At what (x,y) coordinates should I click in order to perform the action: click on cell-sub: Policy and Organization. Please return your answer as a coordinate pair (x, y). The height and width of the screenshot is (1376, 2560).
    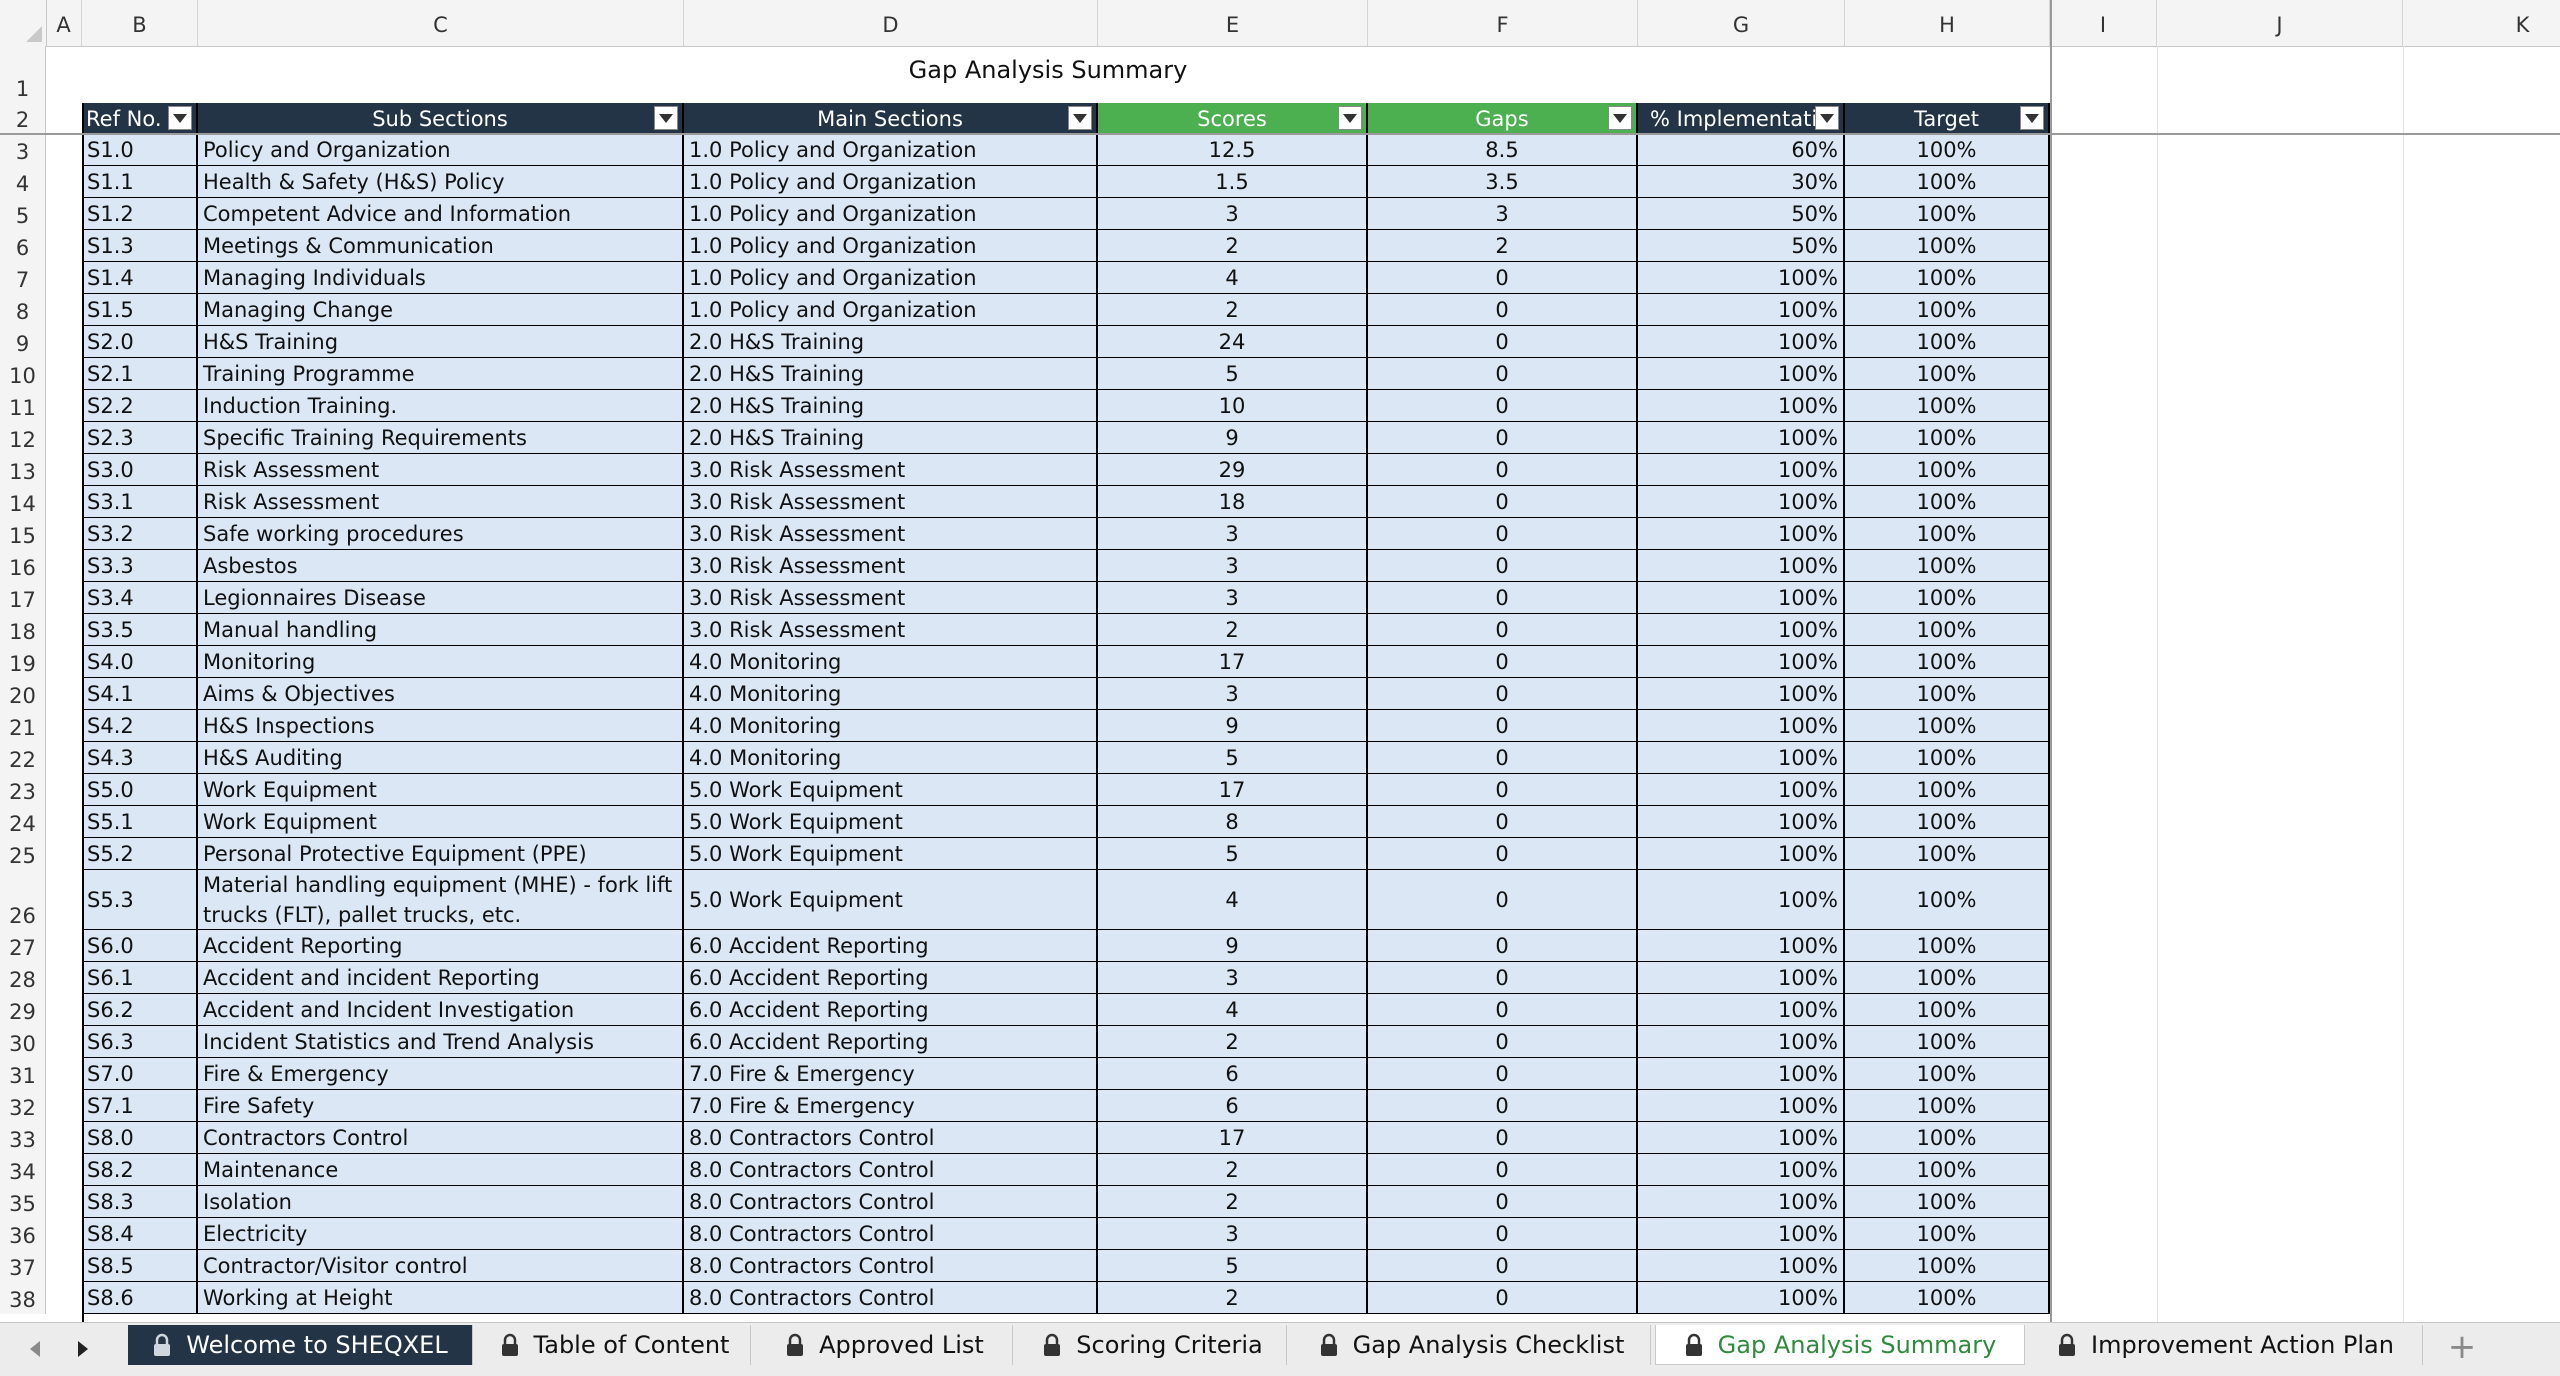
    Looking at the image, I should click on (441, 150).